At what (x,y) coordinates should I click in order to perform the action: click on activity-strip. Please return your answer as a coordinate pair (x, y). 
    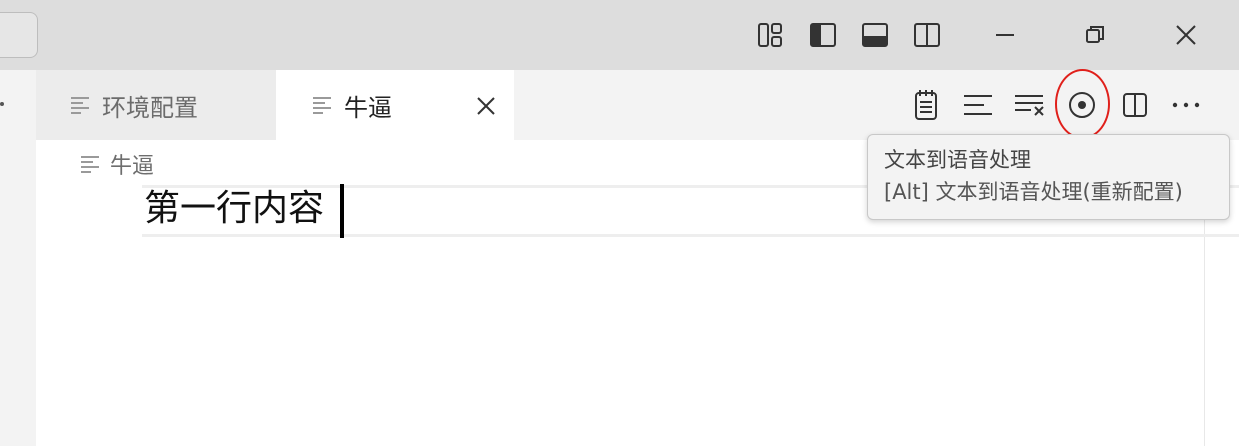
    Looking at the image, I should click on (18, 258).